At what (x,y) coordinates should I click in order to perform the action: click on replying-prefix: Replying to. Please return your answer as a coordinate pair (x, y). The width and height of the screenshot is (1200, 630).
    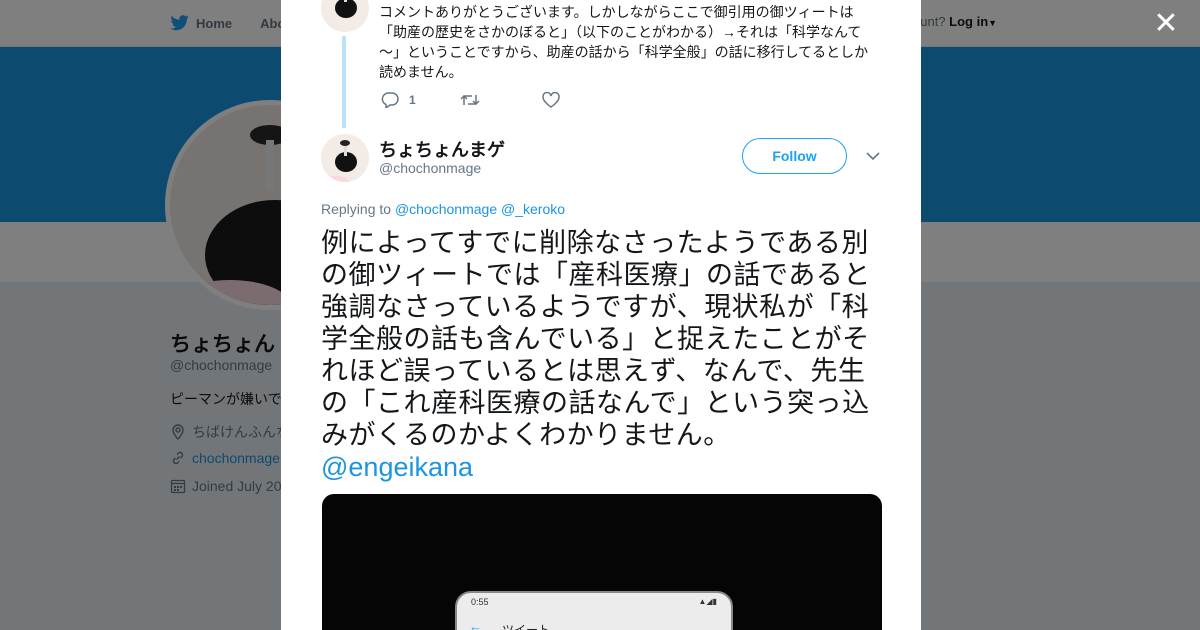
    Looking at the image, I should click on (356, 209).